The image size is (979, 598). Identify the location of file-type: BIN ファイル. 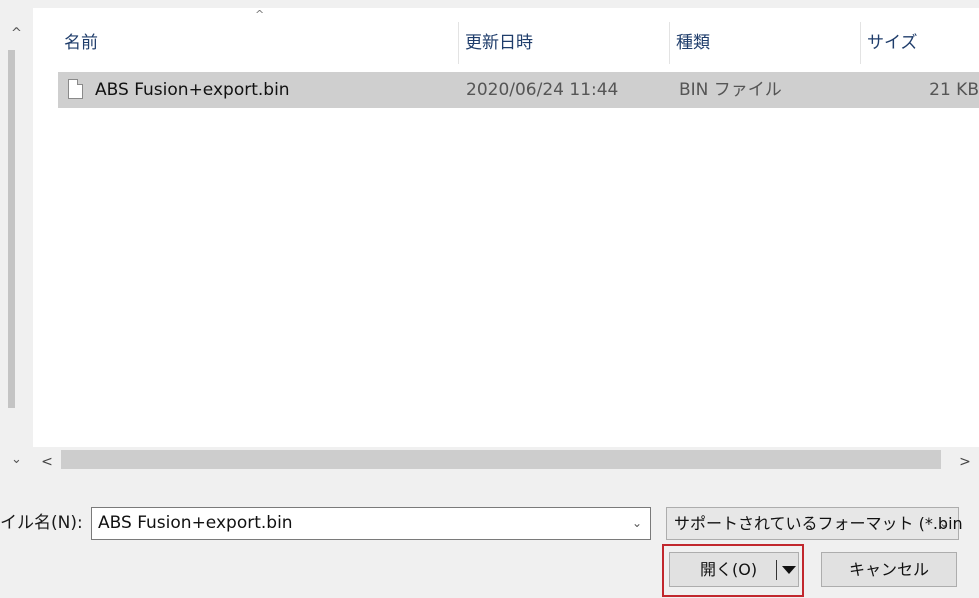
(730, 90).